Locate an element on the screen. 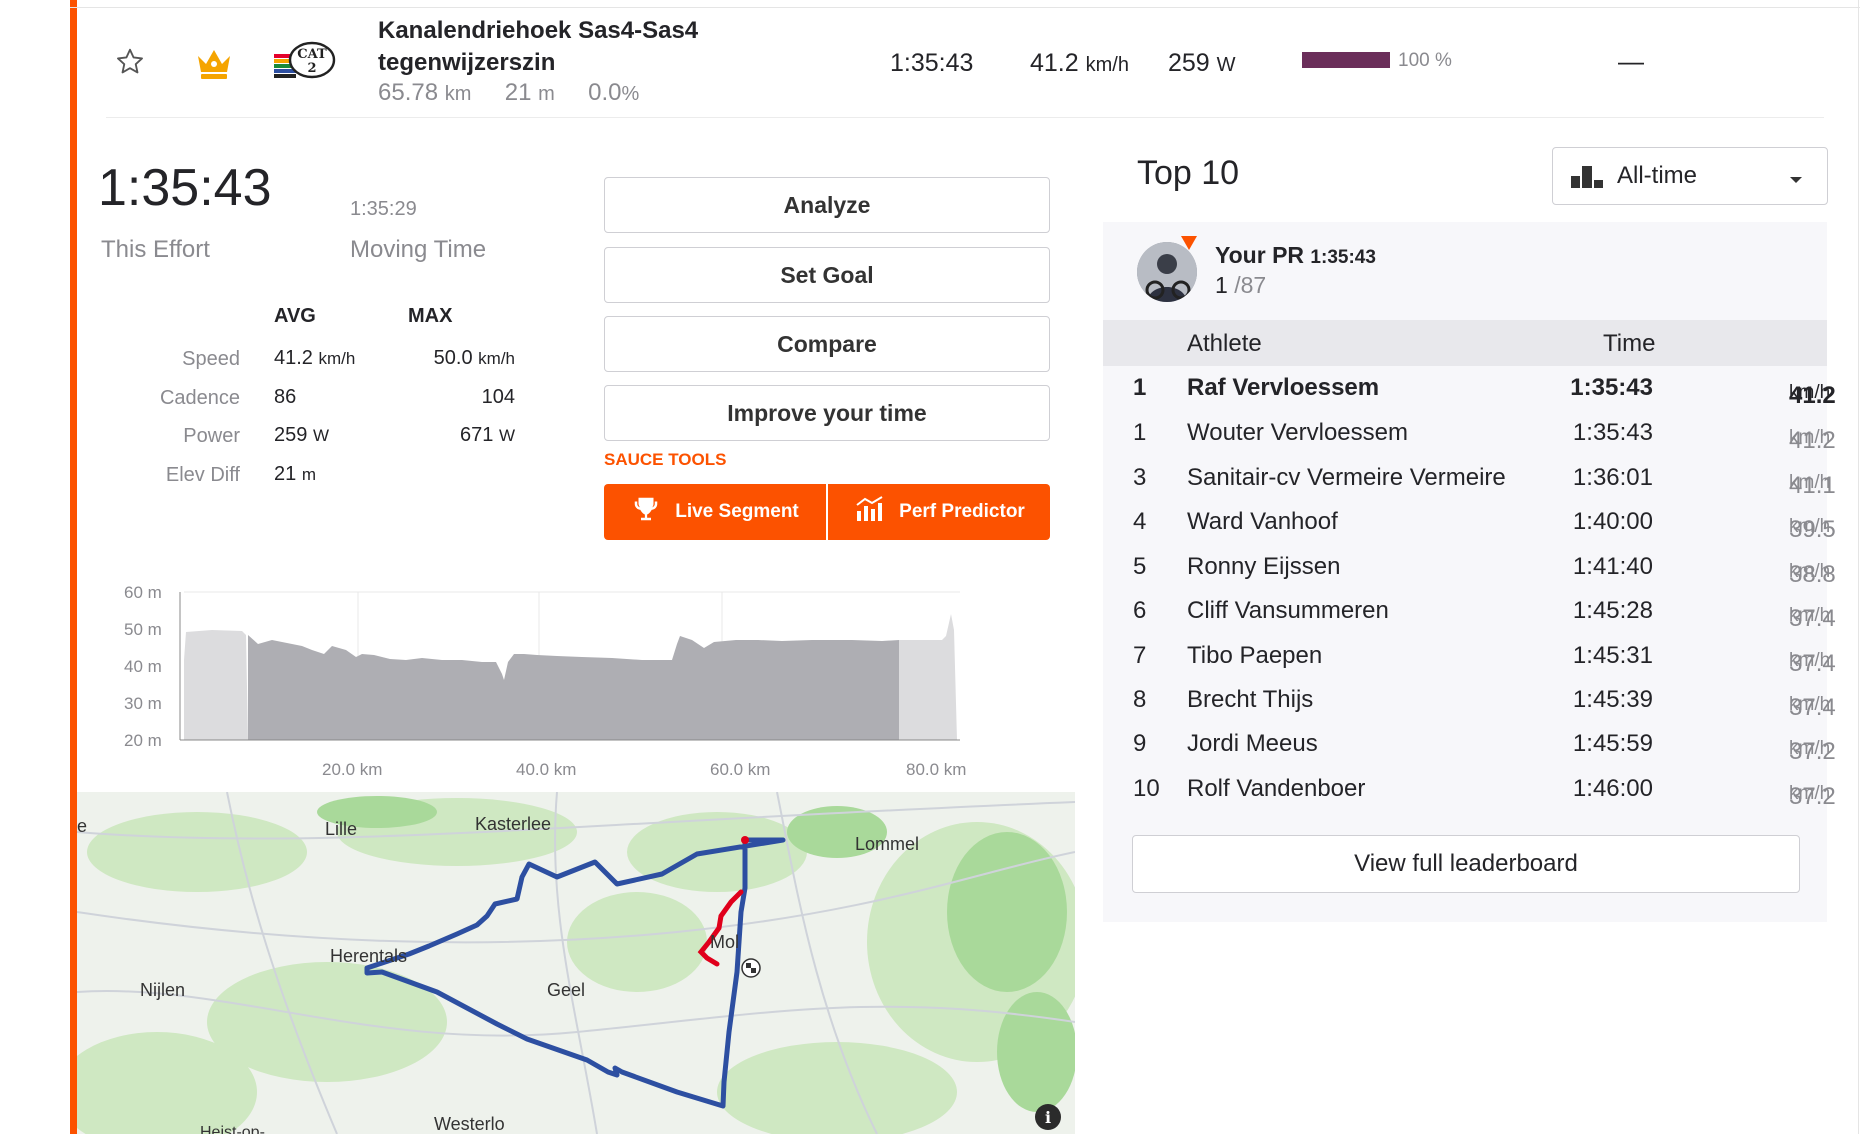 This screenshot has width=1864, height=1134. table-row: 10 Rolf Vandenboer 1:46:00 37.2 km/h is located at coordinates (1469, 789).